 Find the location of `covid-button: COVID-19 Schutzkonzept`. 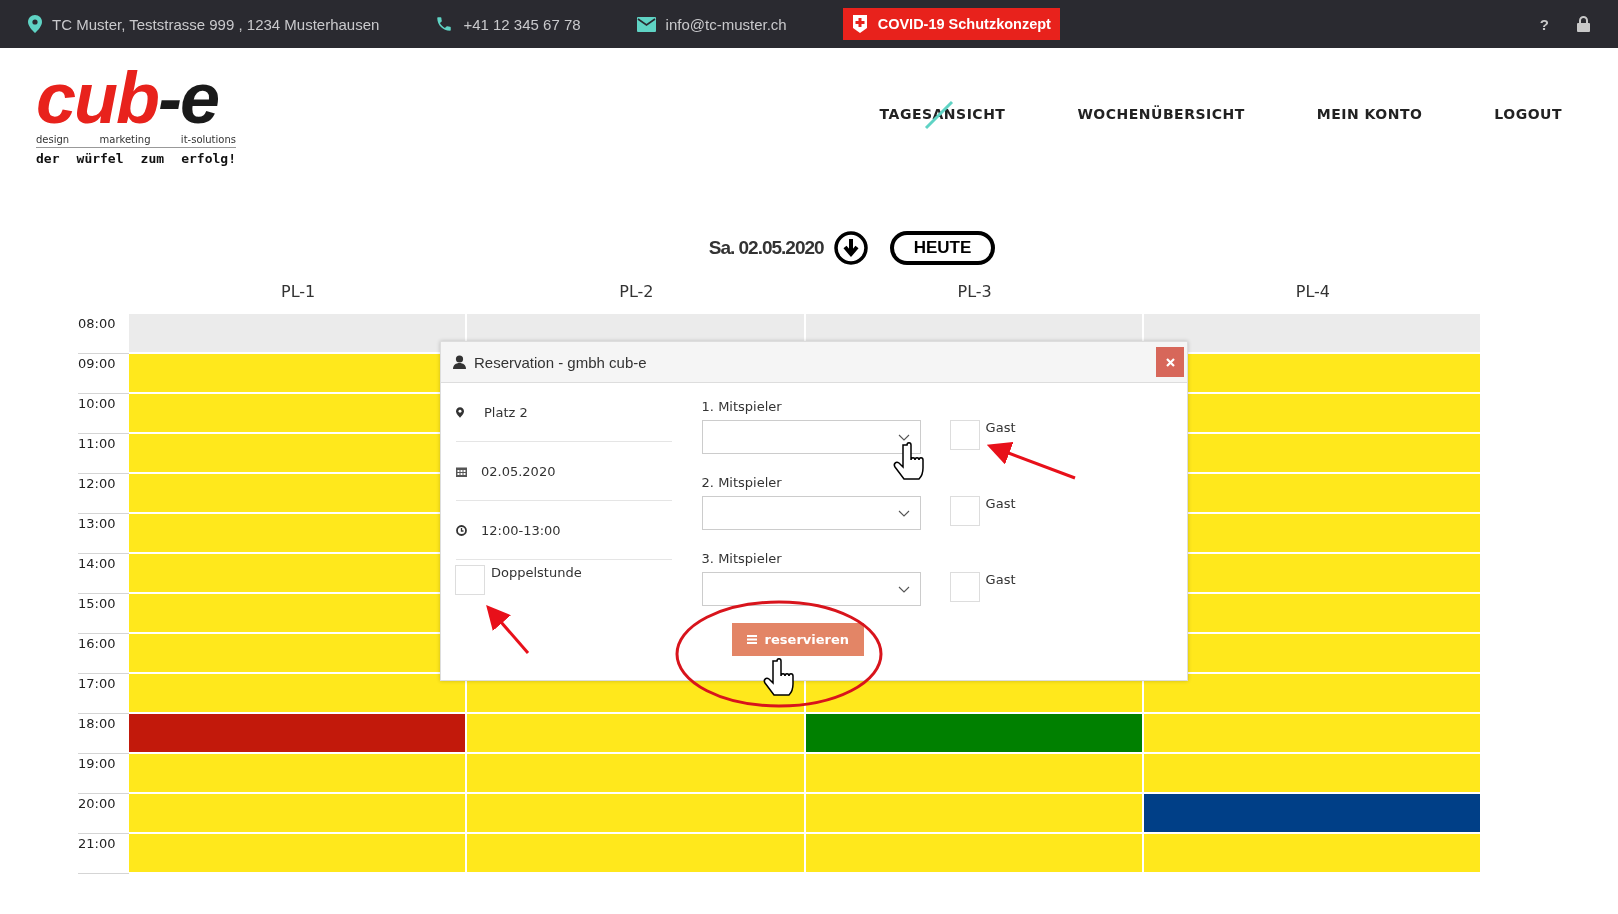

covid-button: COVID-19 Schutzkonzept is located at coordinates (951, 24).